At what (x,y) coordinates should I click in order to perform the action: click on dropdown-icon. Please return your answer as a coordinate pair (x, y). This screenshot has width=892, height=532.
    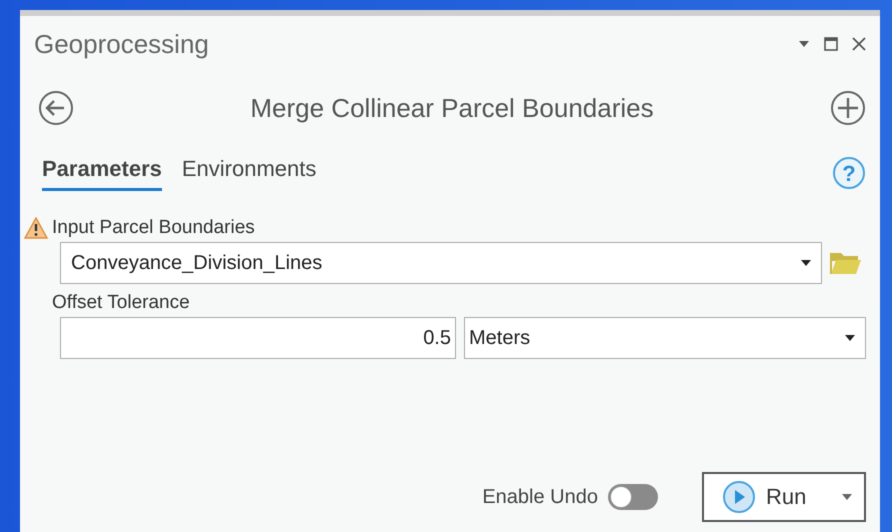
    Looking at the image, I should click on (804, 44).